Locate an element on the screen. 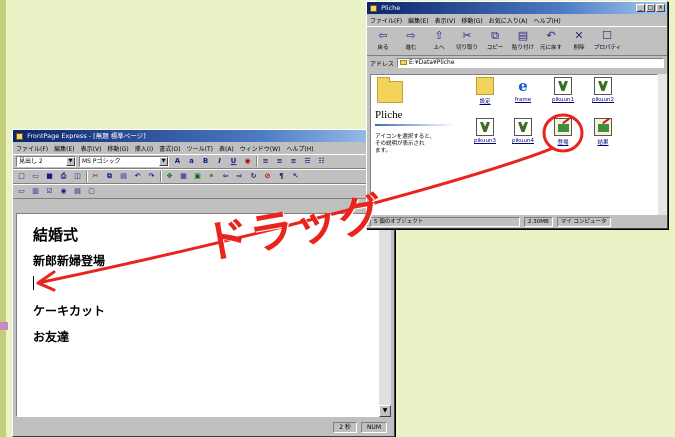 The height and width of the screenshot is (437, 675). background-edge is located at coordinates (3, 218).